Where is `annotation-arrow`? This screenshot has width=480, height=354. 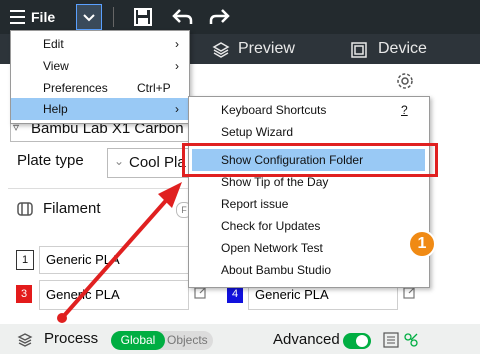 annotation-arrow is located at coordinates (119, 252).